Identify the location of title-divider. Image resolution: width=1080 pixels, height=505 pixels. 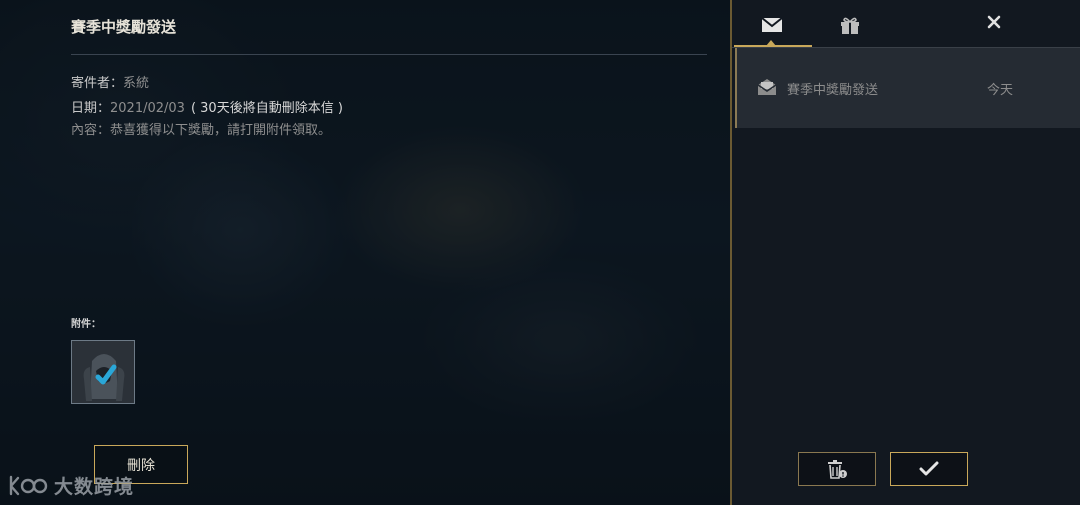
(389, 54).